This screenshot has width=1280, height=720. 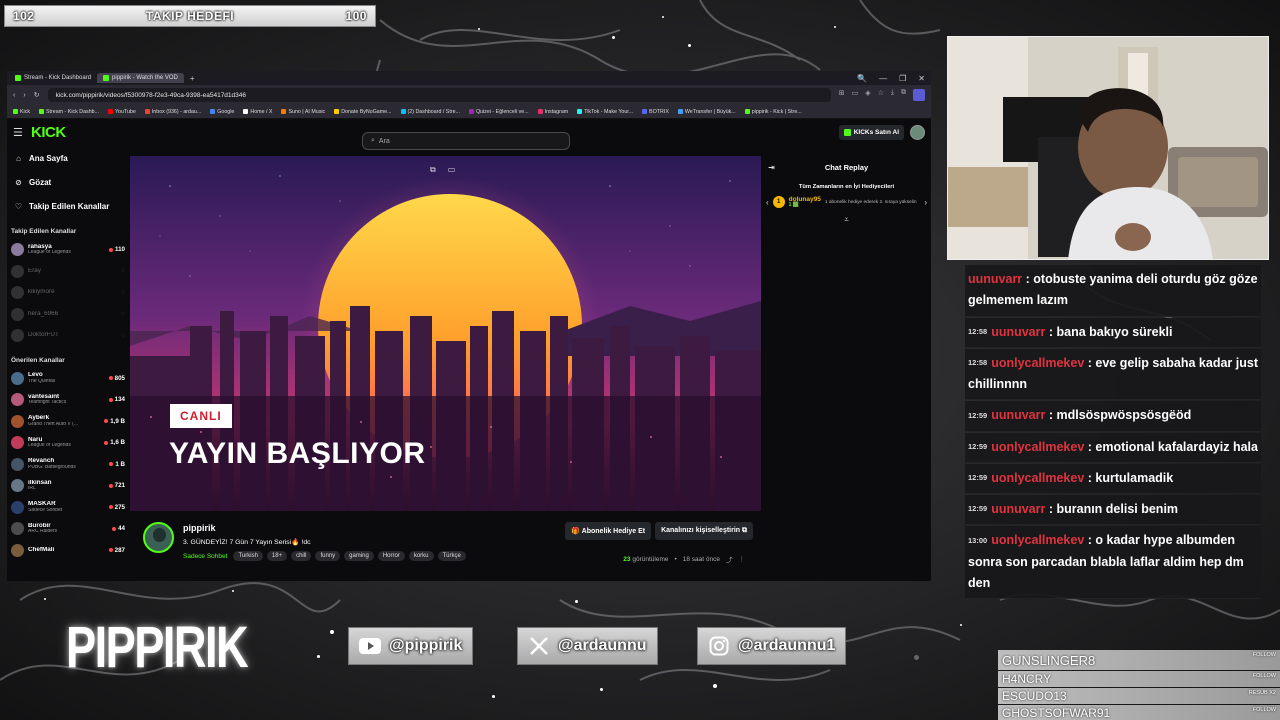 I want to click on more-options-icon: ⋮, so click(x=742, y=559).